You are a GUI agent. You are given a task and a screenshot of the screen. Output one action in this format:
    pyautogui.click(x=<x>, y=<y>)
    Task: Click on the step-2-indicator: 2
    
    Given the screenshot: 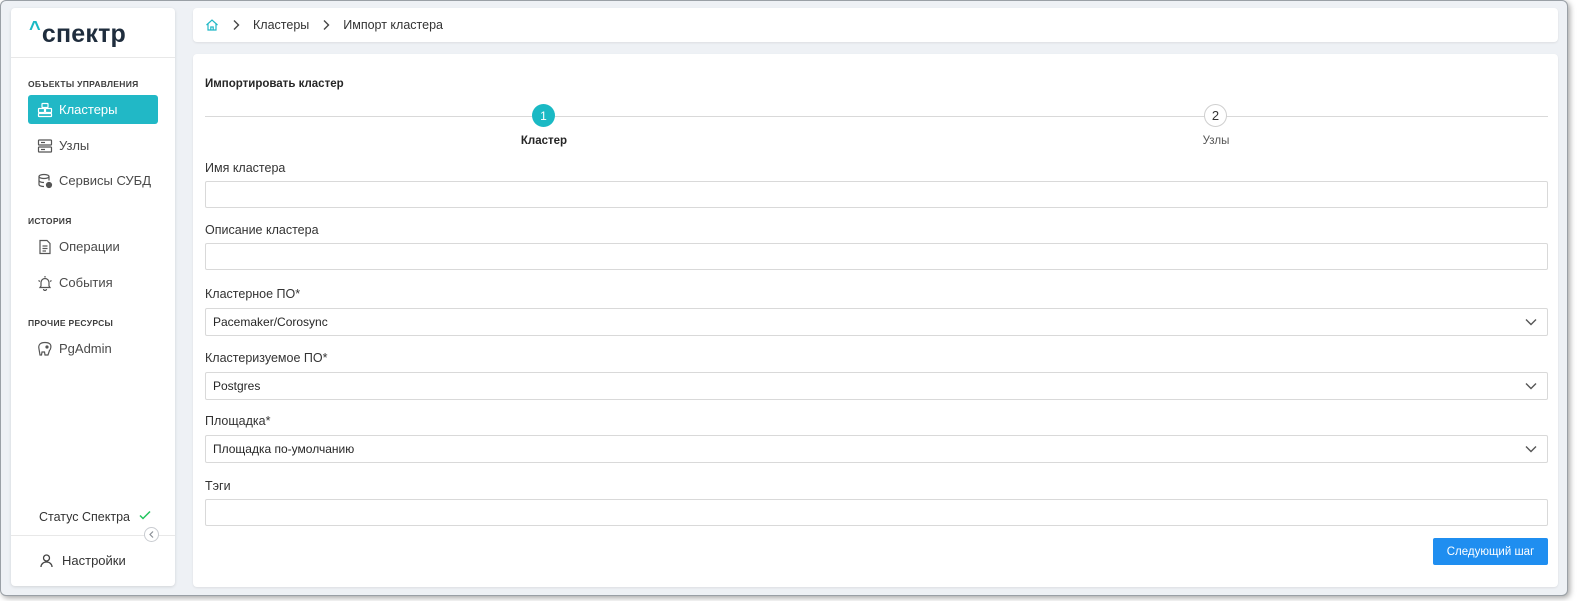 What is the action you would take?
    pyautogui.click(x=1215, y=115)
    